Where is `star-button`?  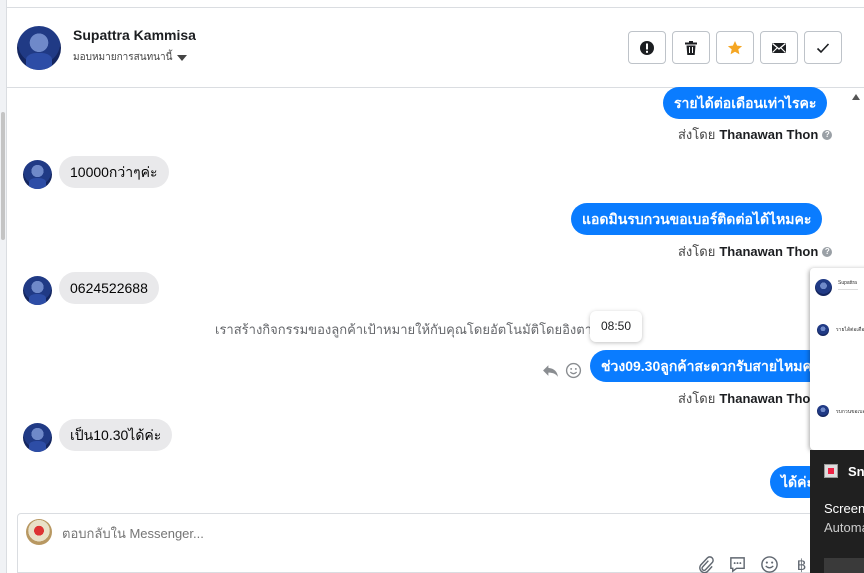 star-button is located at coordinates (735, 47).